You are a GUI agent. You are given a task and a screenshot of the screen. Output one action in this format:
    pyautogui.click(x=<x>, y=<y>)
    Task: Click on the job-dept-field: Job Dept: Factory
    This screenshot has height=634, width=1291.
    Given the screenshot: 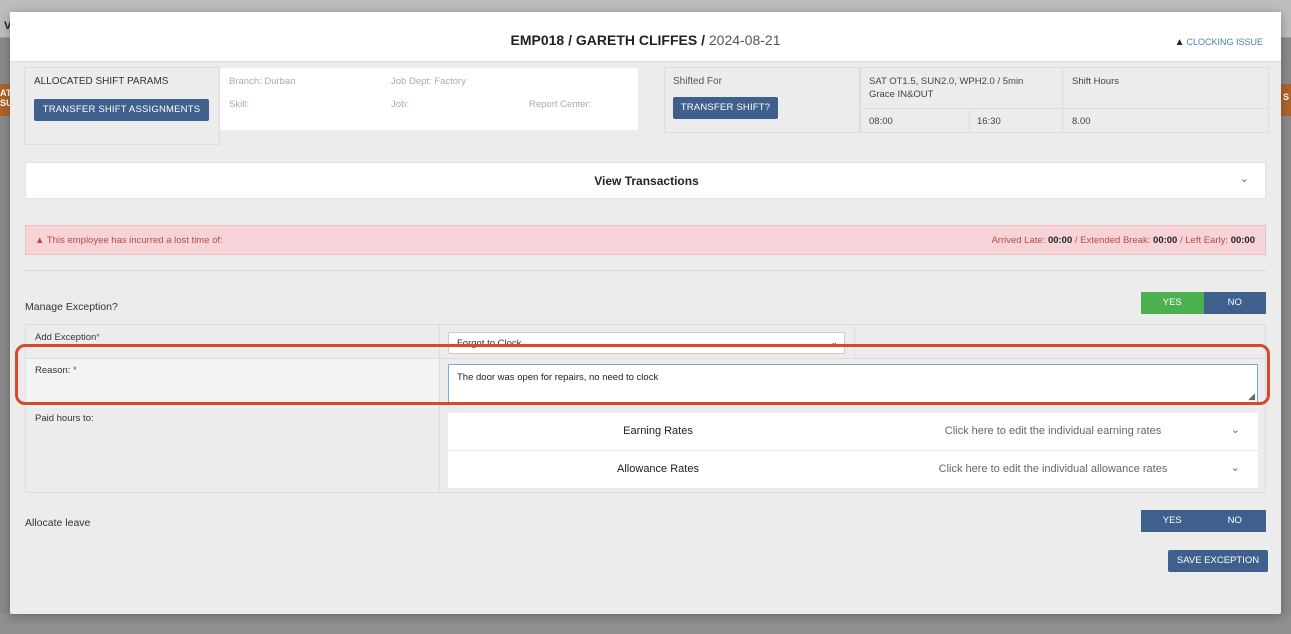 What is the action you would take?
    pyautogui.click(x=428, y=81)
    